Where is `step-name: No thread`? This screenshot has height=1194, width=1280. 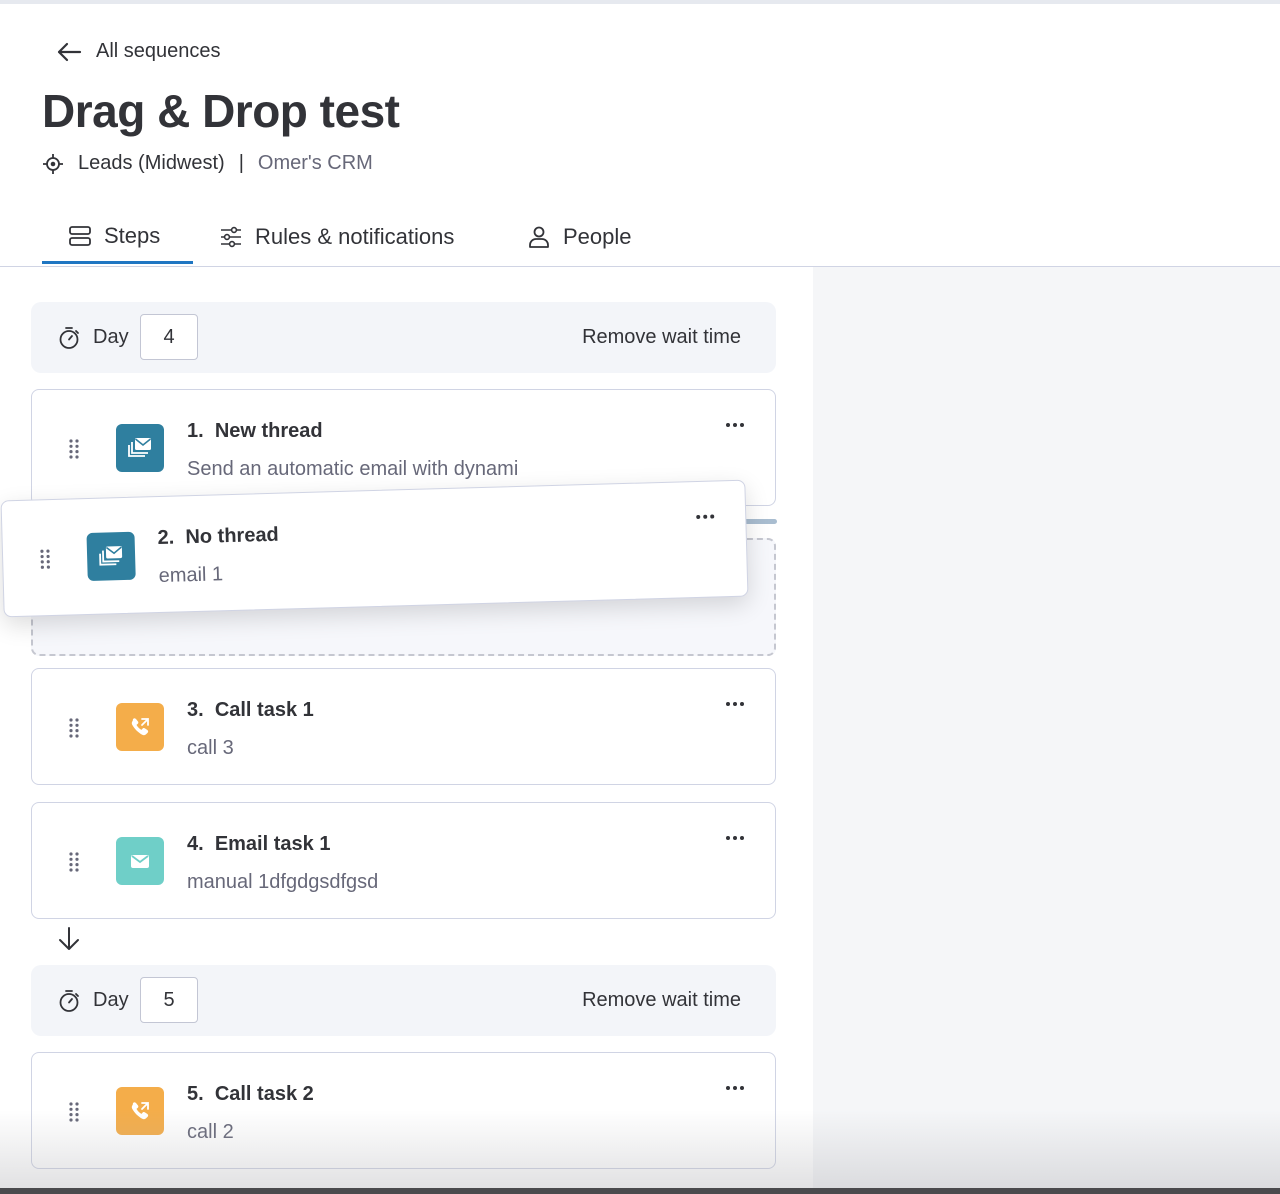 step-name: No thread is located at coordinates (232, 536).